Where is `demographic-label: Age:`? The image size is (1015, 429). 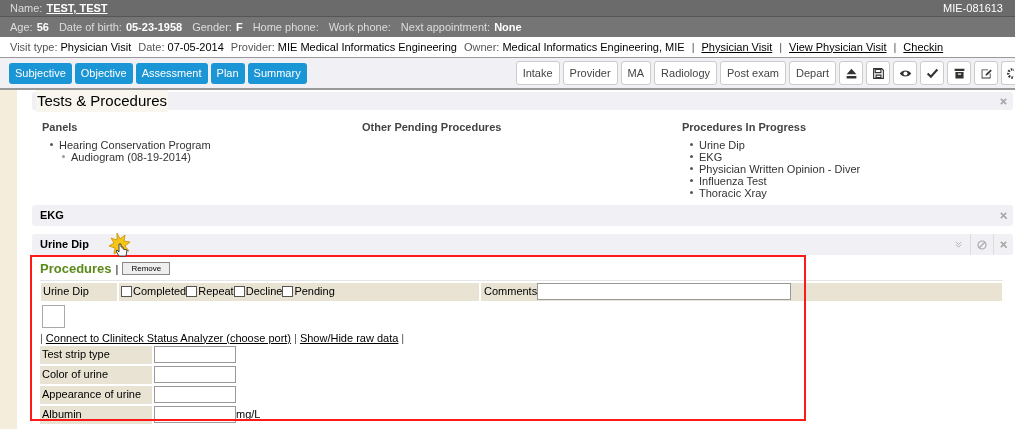
demographic-label: Age: is located at coordinates (21, 27).